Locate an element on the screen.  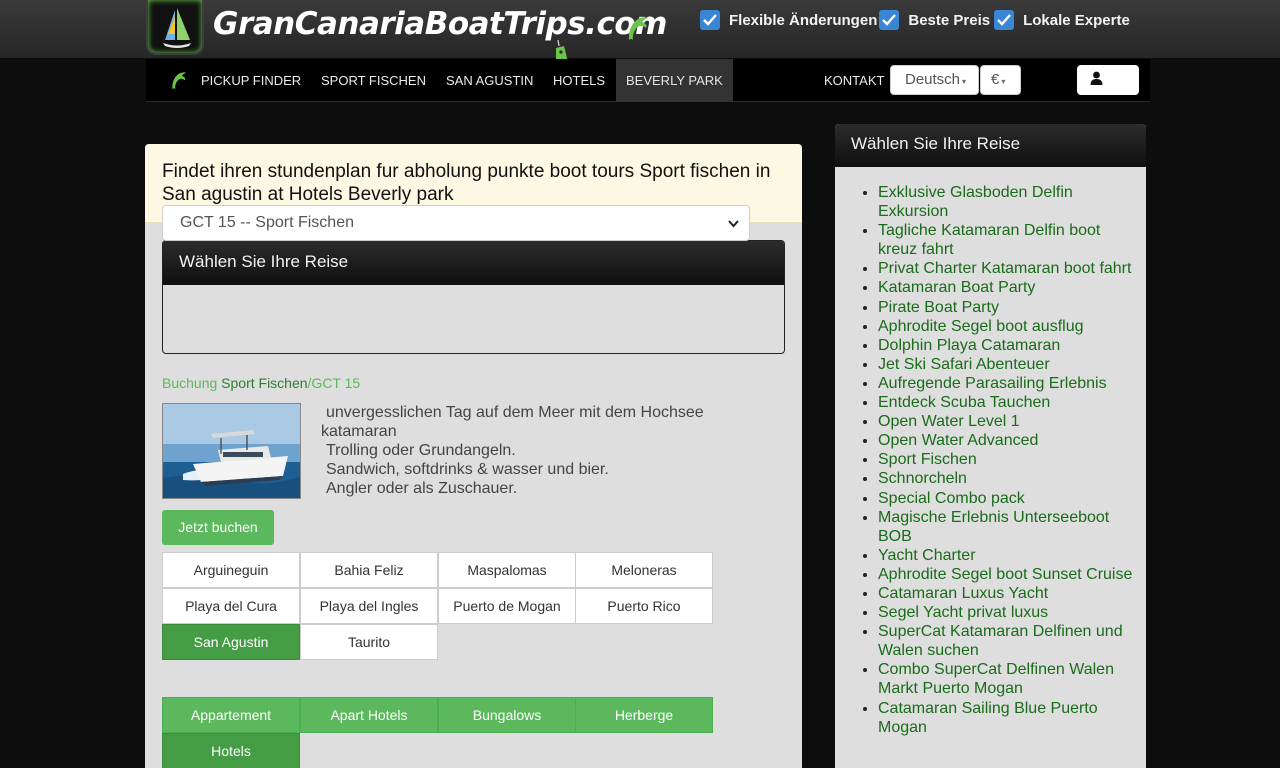
location-button: Bahia Feliz is located at coordinates (369, 570).